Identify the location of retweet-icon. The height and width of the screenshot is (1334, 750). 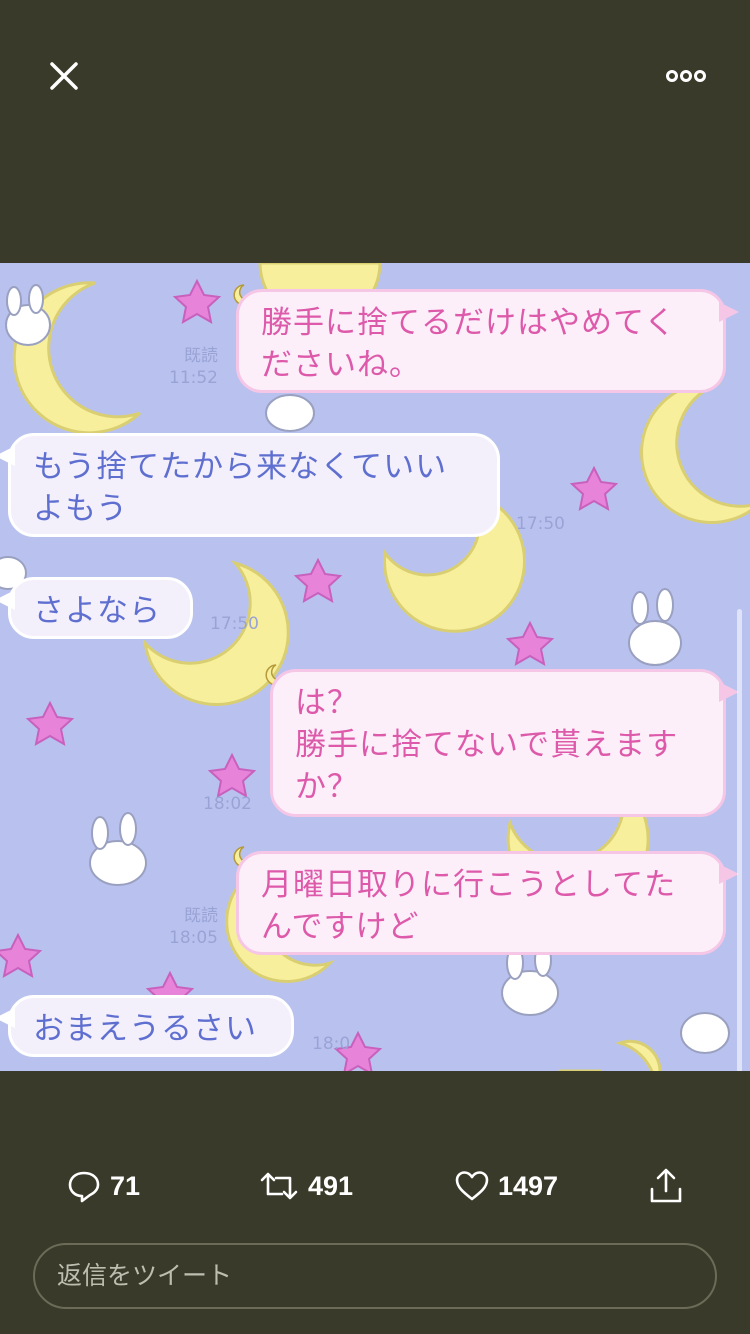
(279, 1186).